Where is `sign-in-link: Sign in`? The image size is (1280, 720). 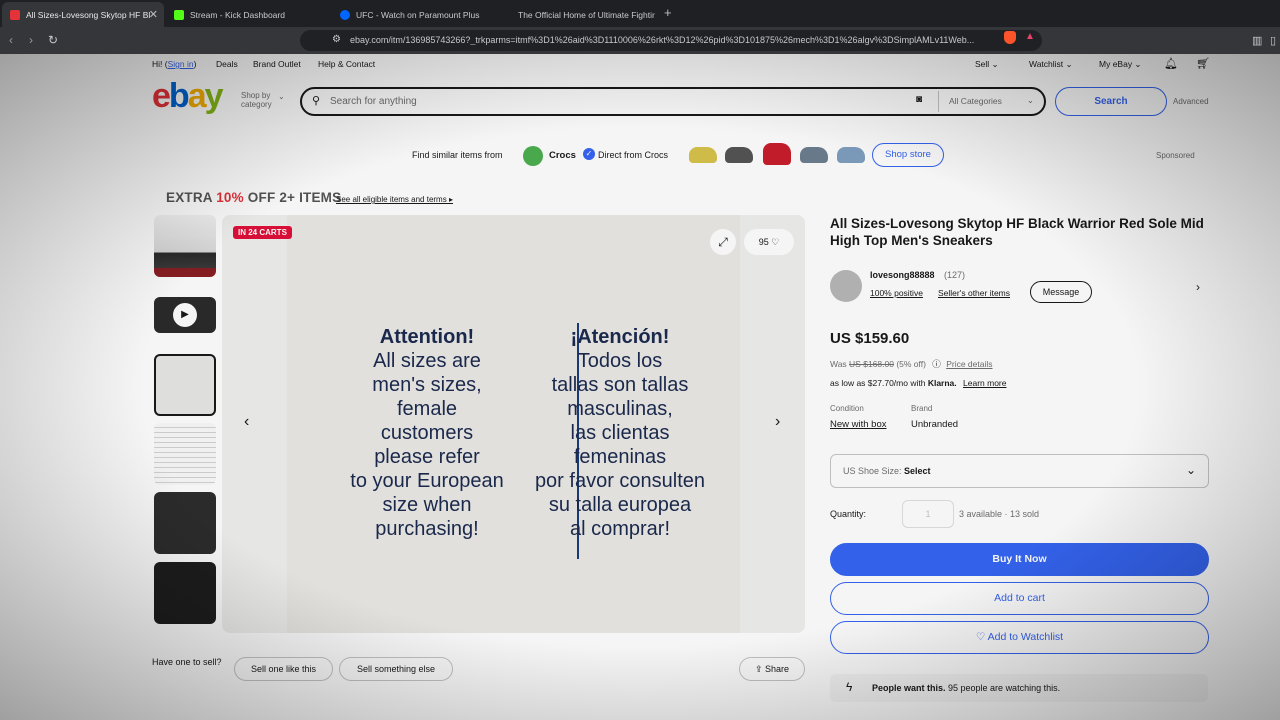
sign-in-link: Sign in is located at coordinates (181, 64).